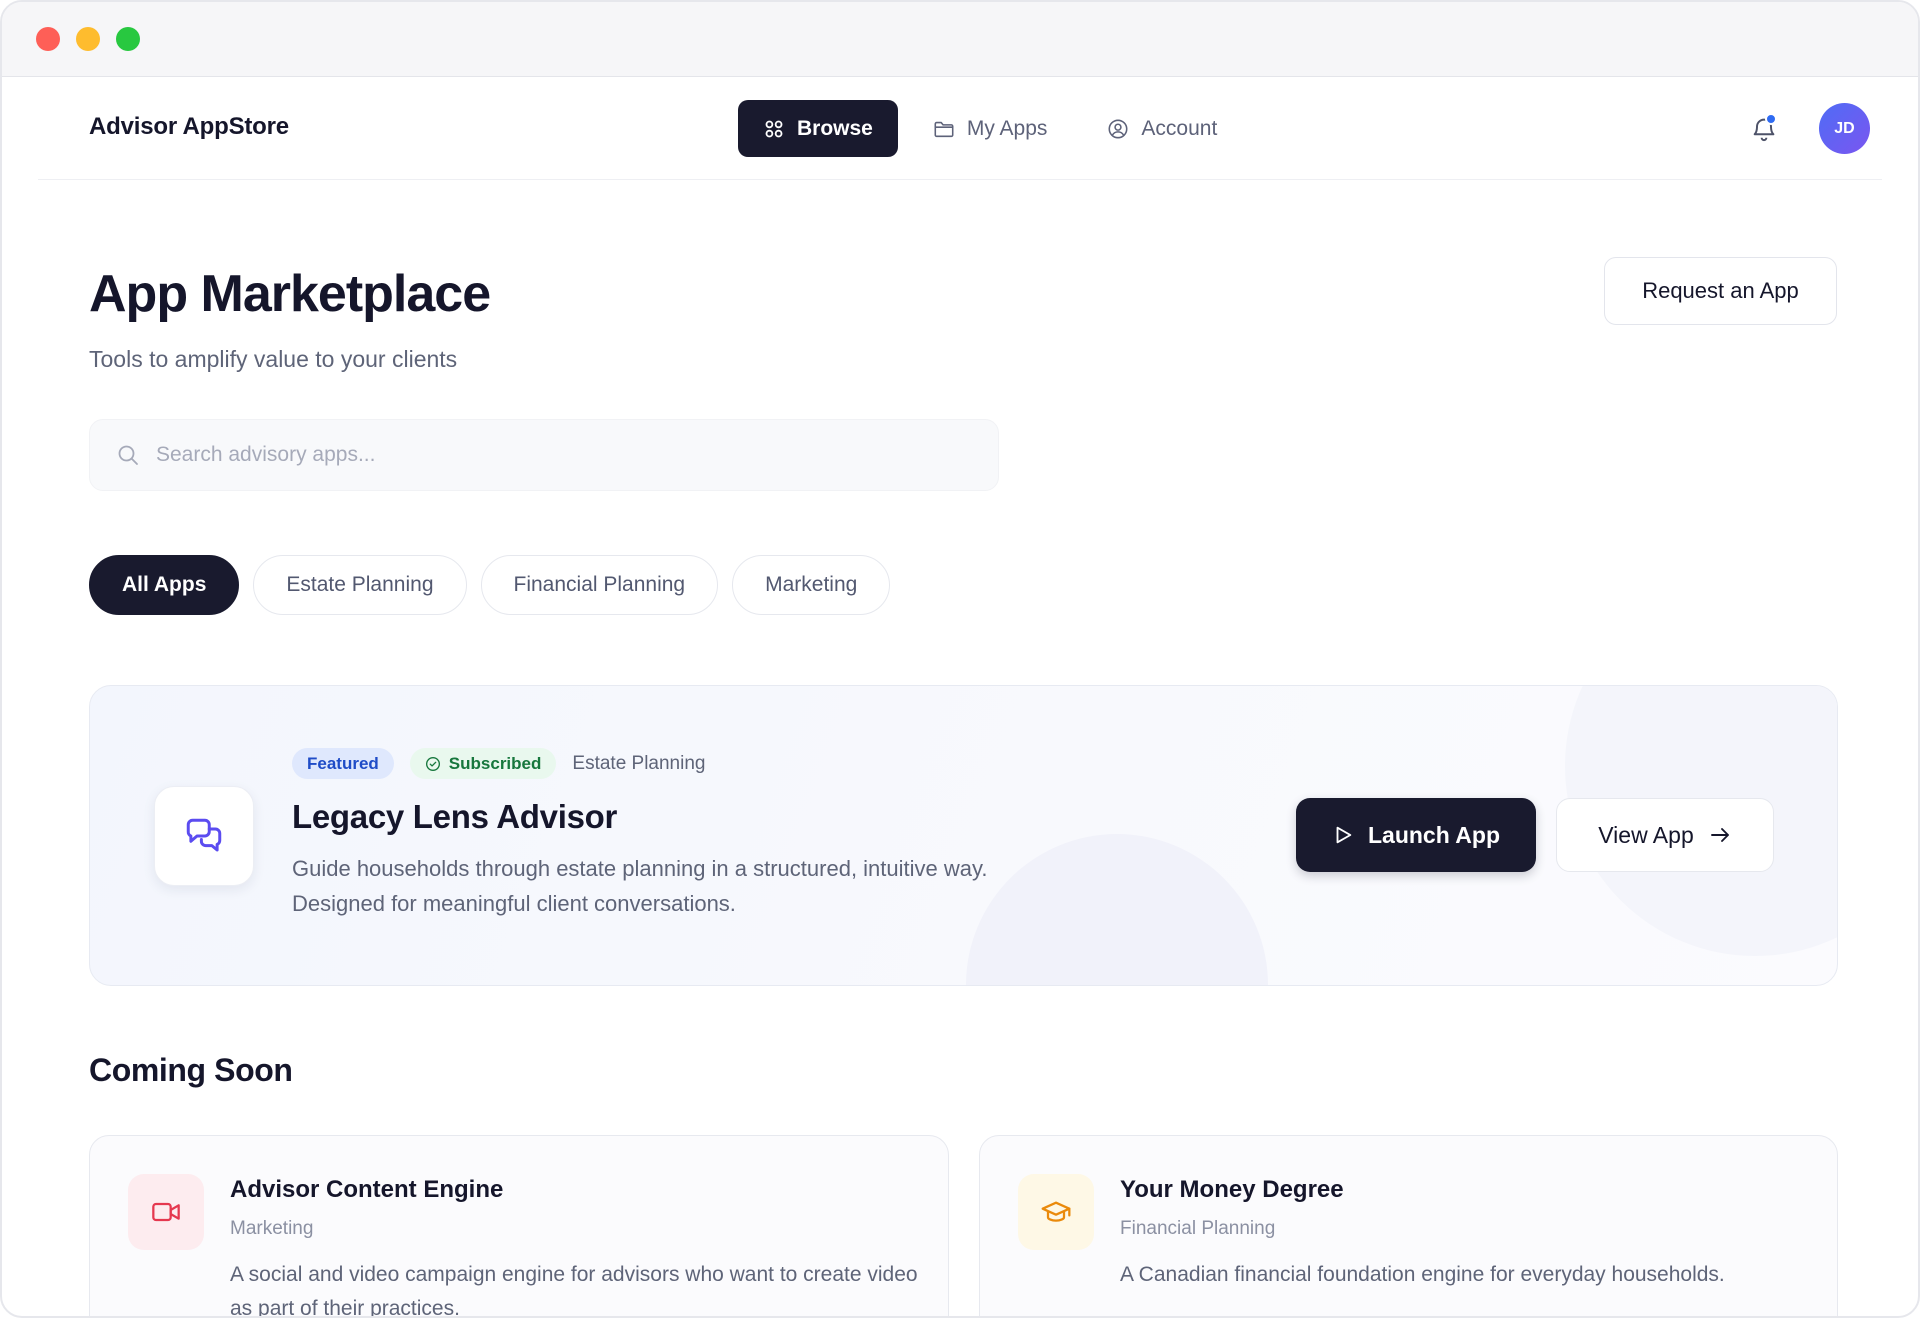 This screenshot has width=1920, height=1318. Describe the element at coordinates (290, 294) in the screenshot. I see `page-title: App Marketplace` at that location.